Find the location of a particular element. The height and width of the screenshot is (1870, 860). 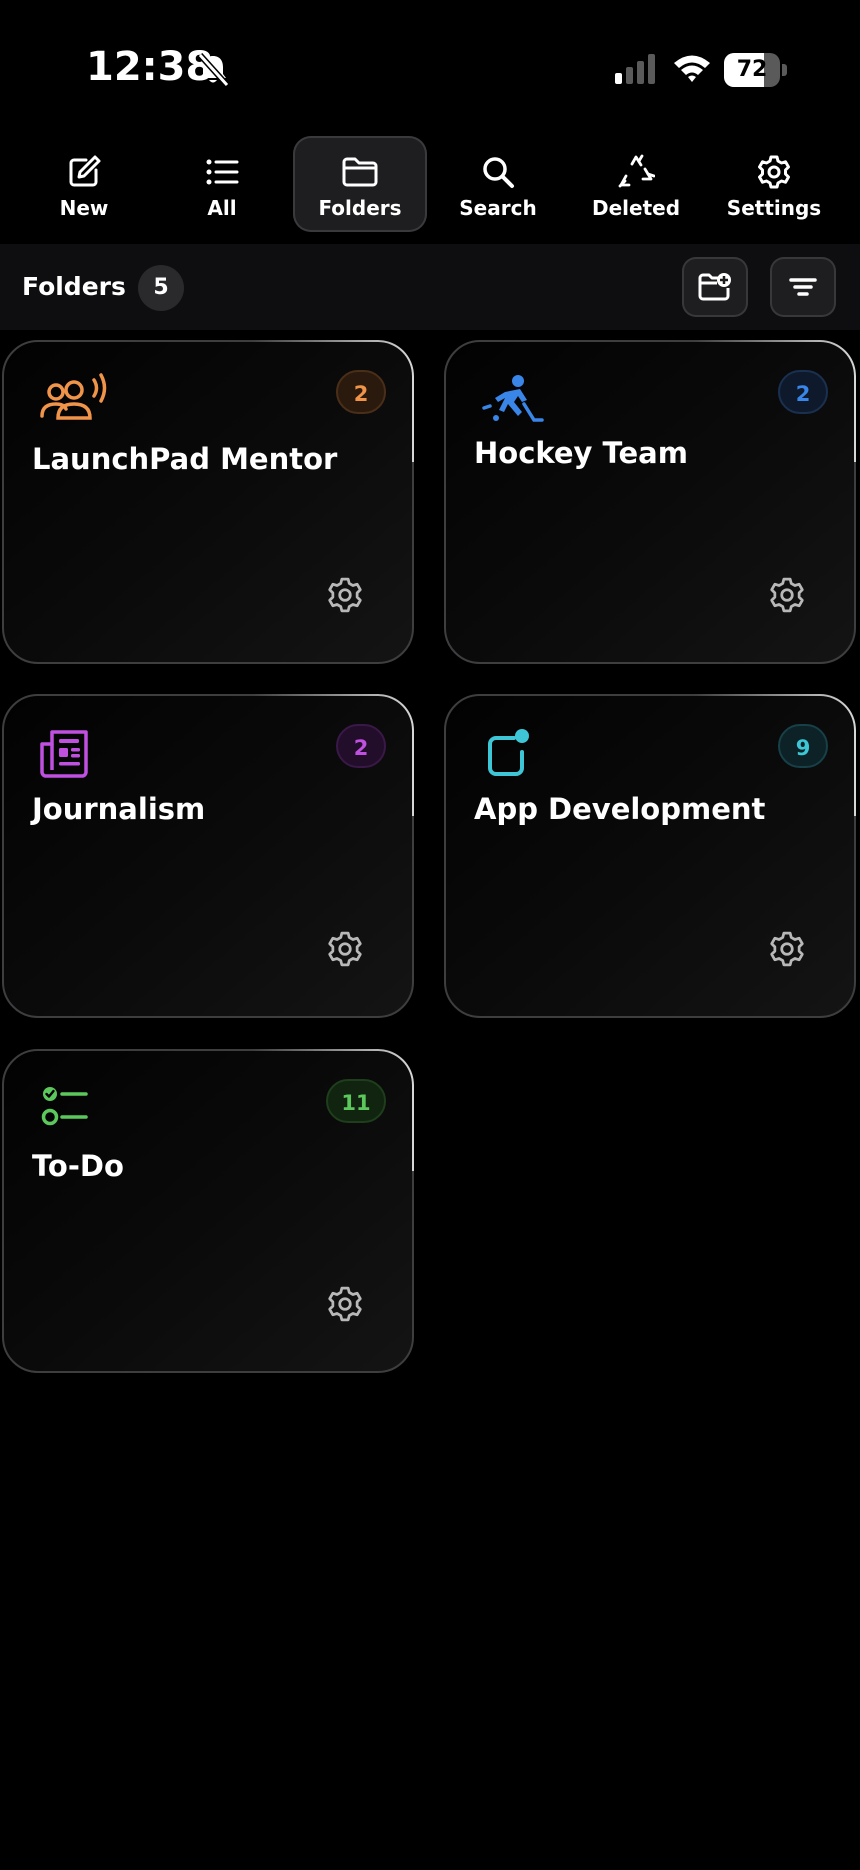

sort-lines-icon is located at coordinates (803, 287).